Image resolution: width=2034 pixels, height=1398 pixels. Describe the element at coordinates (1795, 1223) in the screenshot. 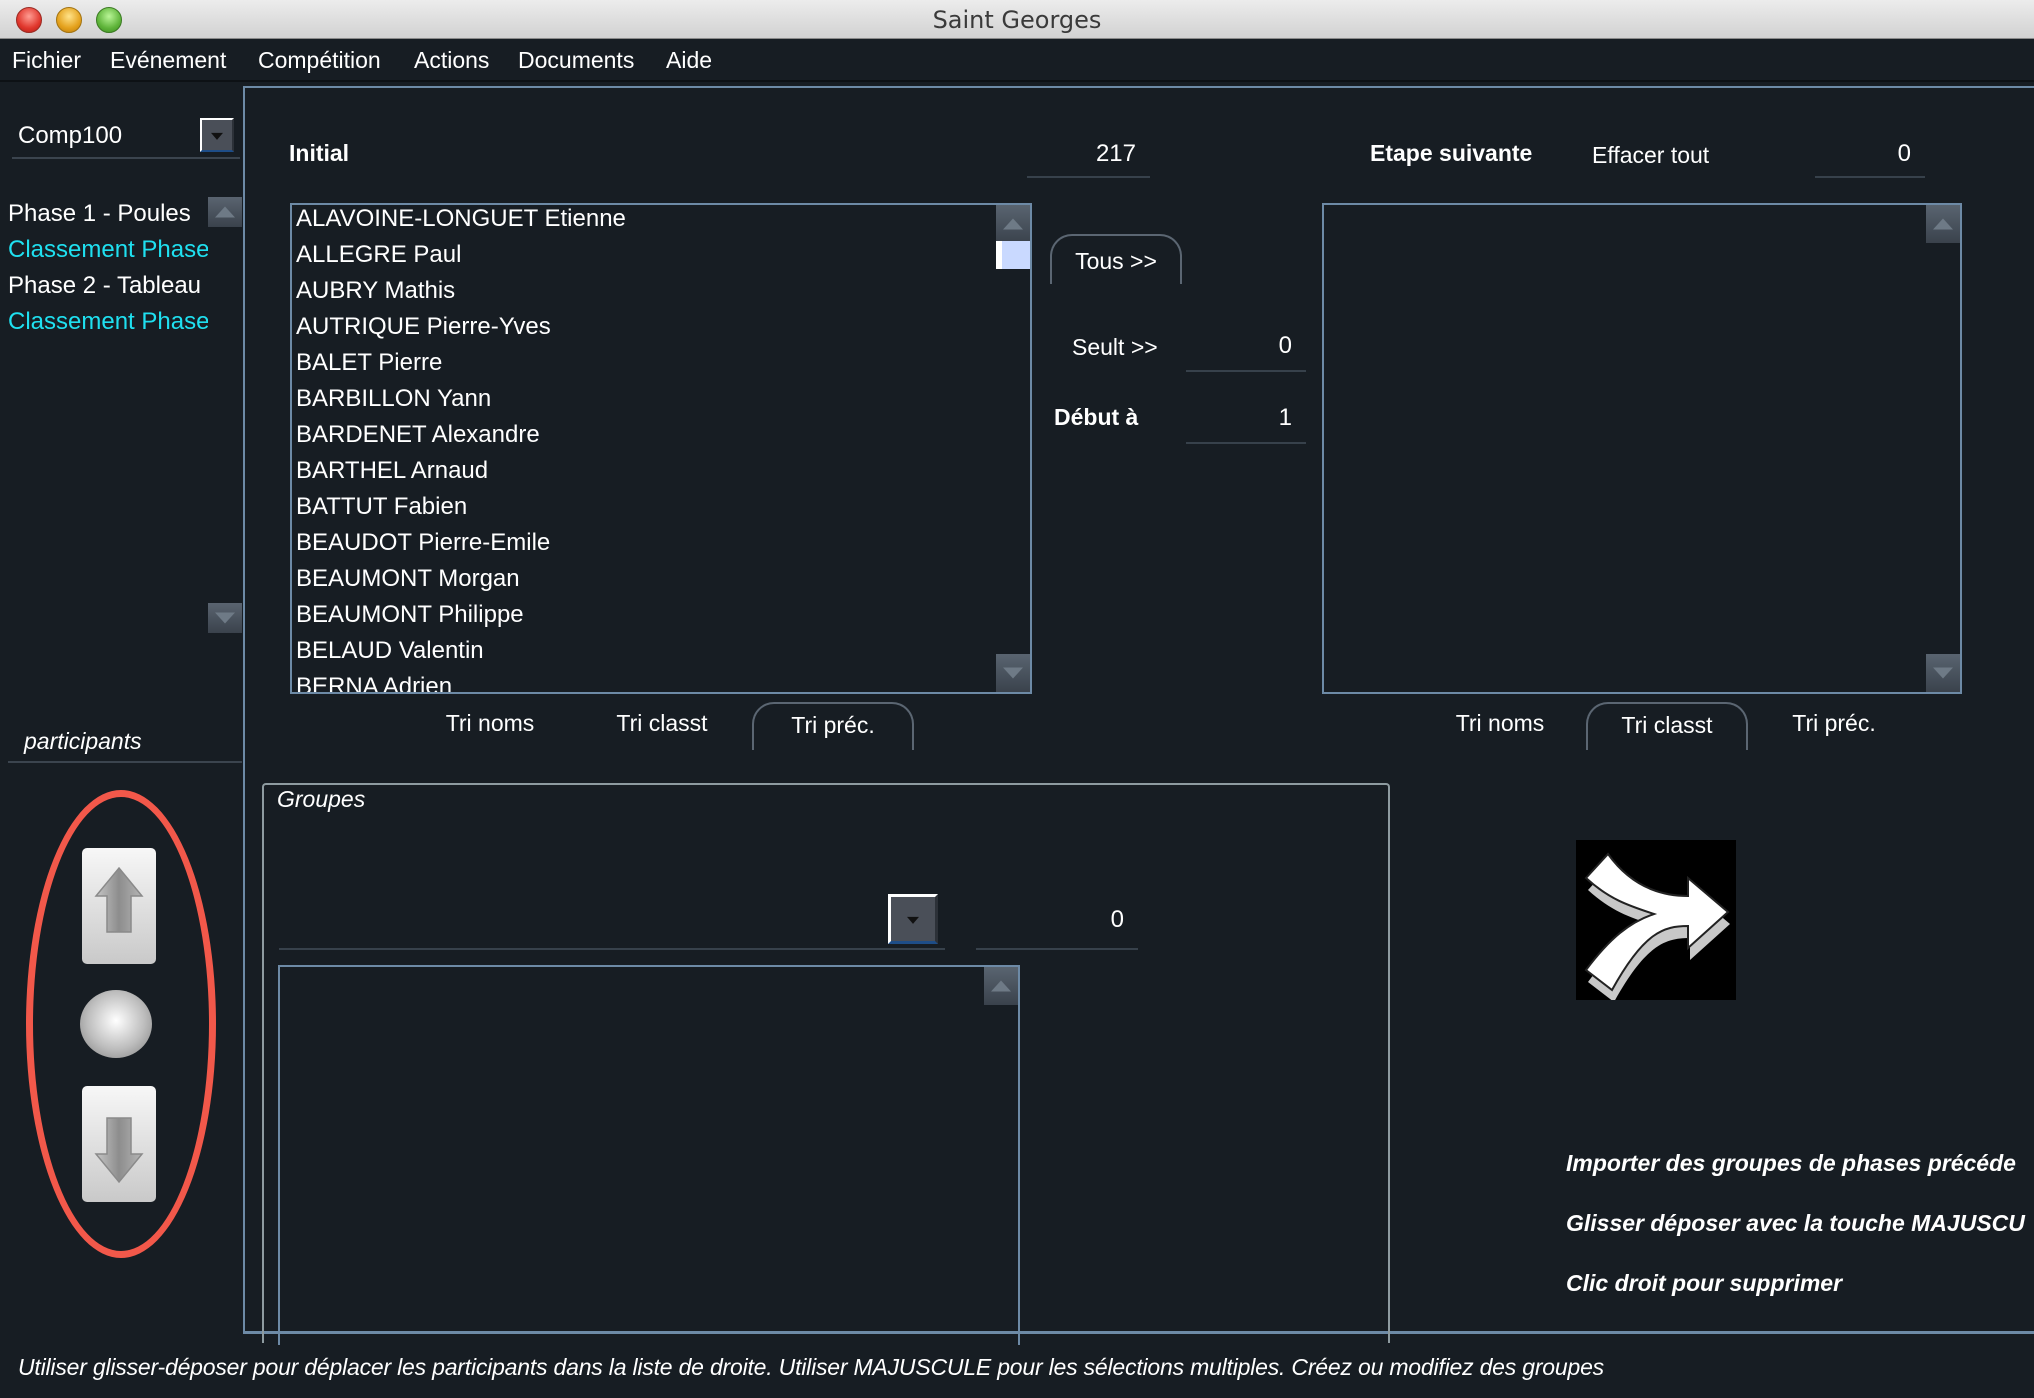

I see `hint-drag-drop: Glisser déposer avec la touche MAJUSCU` at that location.